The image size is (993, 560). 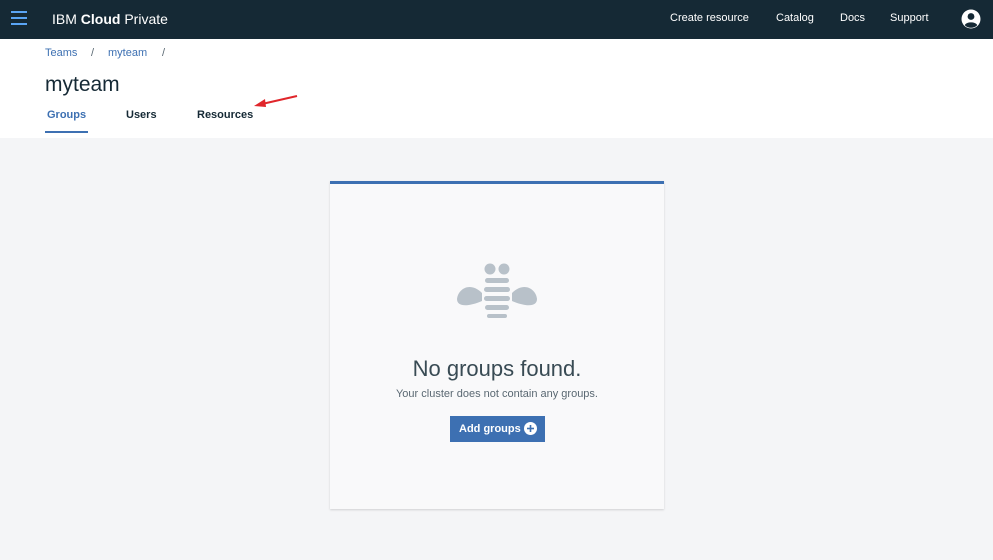 I want to click on hamburger-menu-icon, so click(x=19, y=18).